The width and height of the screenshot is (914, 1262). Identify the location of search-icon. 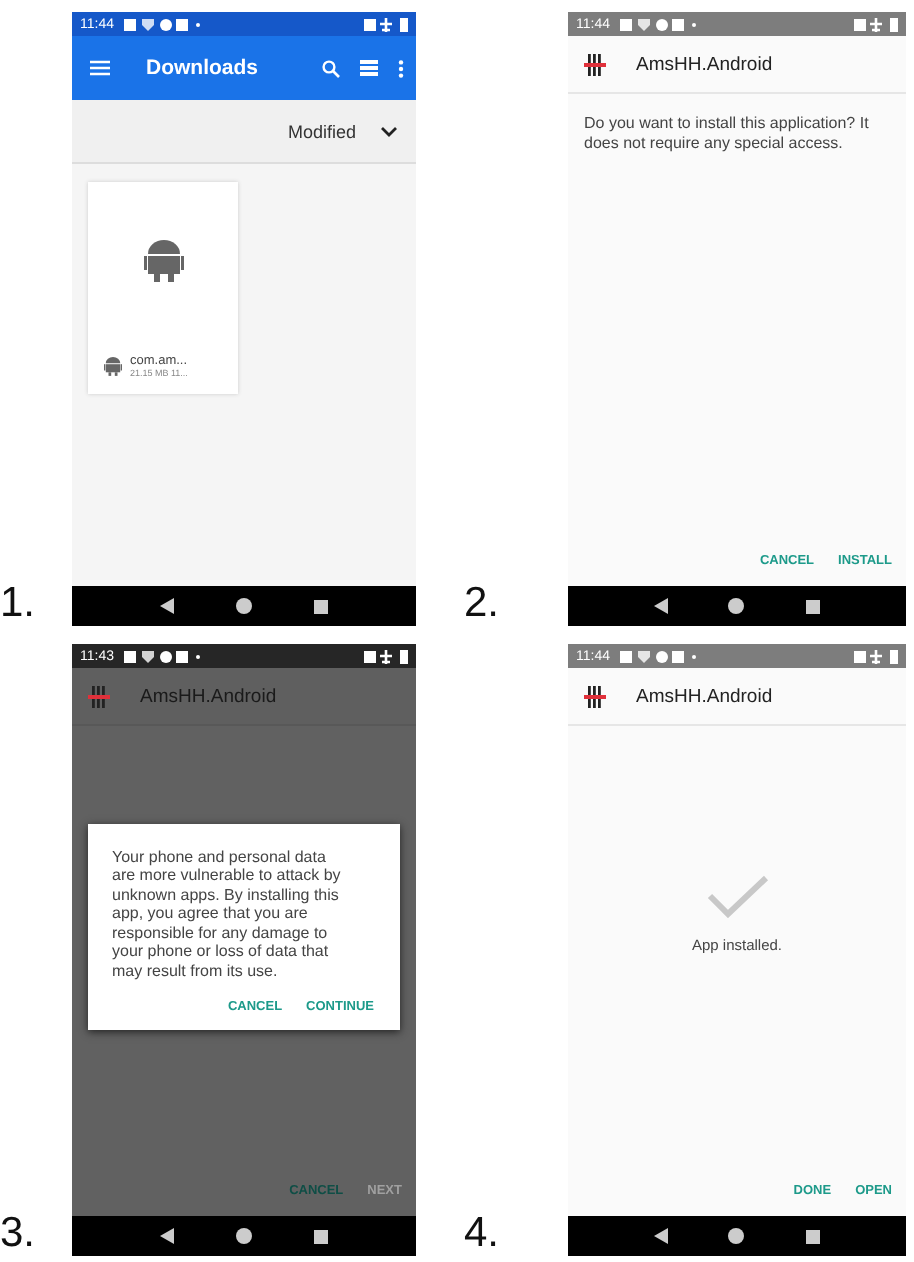
(331, 68).